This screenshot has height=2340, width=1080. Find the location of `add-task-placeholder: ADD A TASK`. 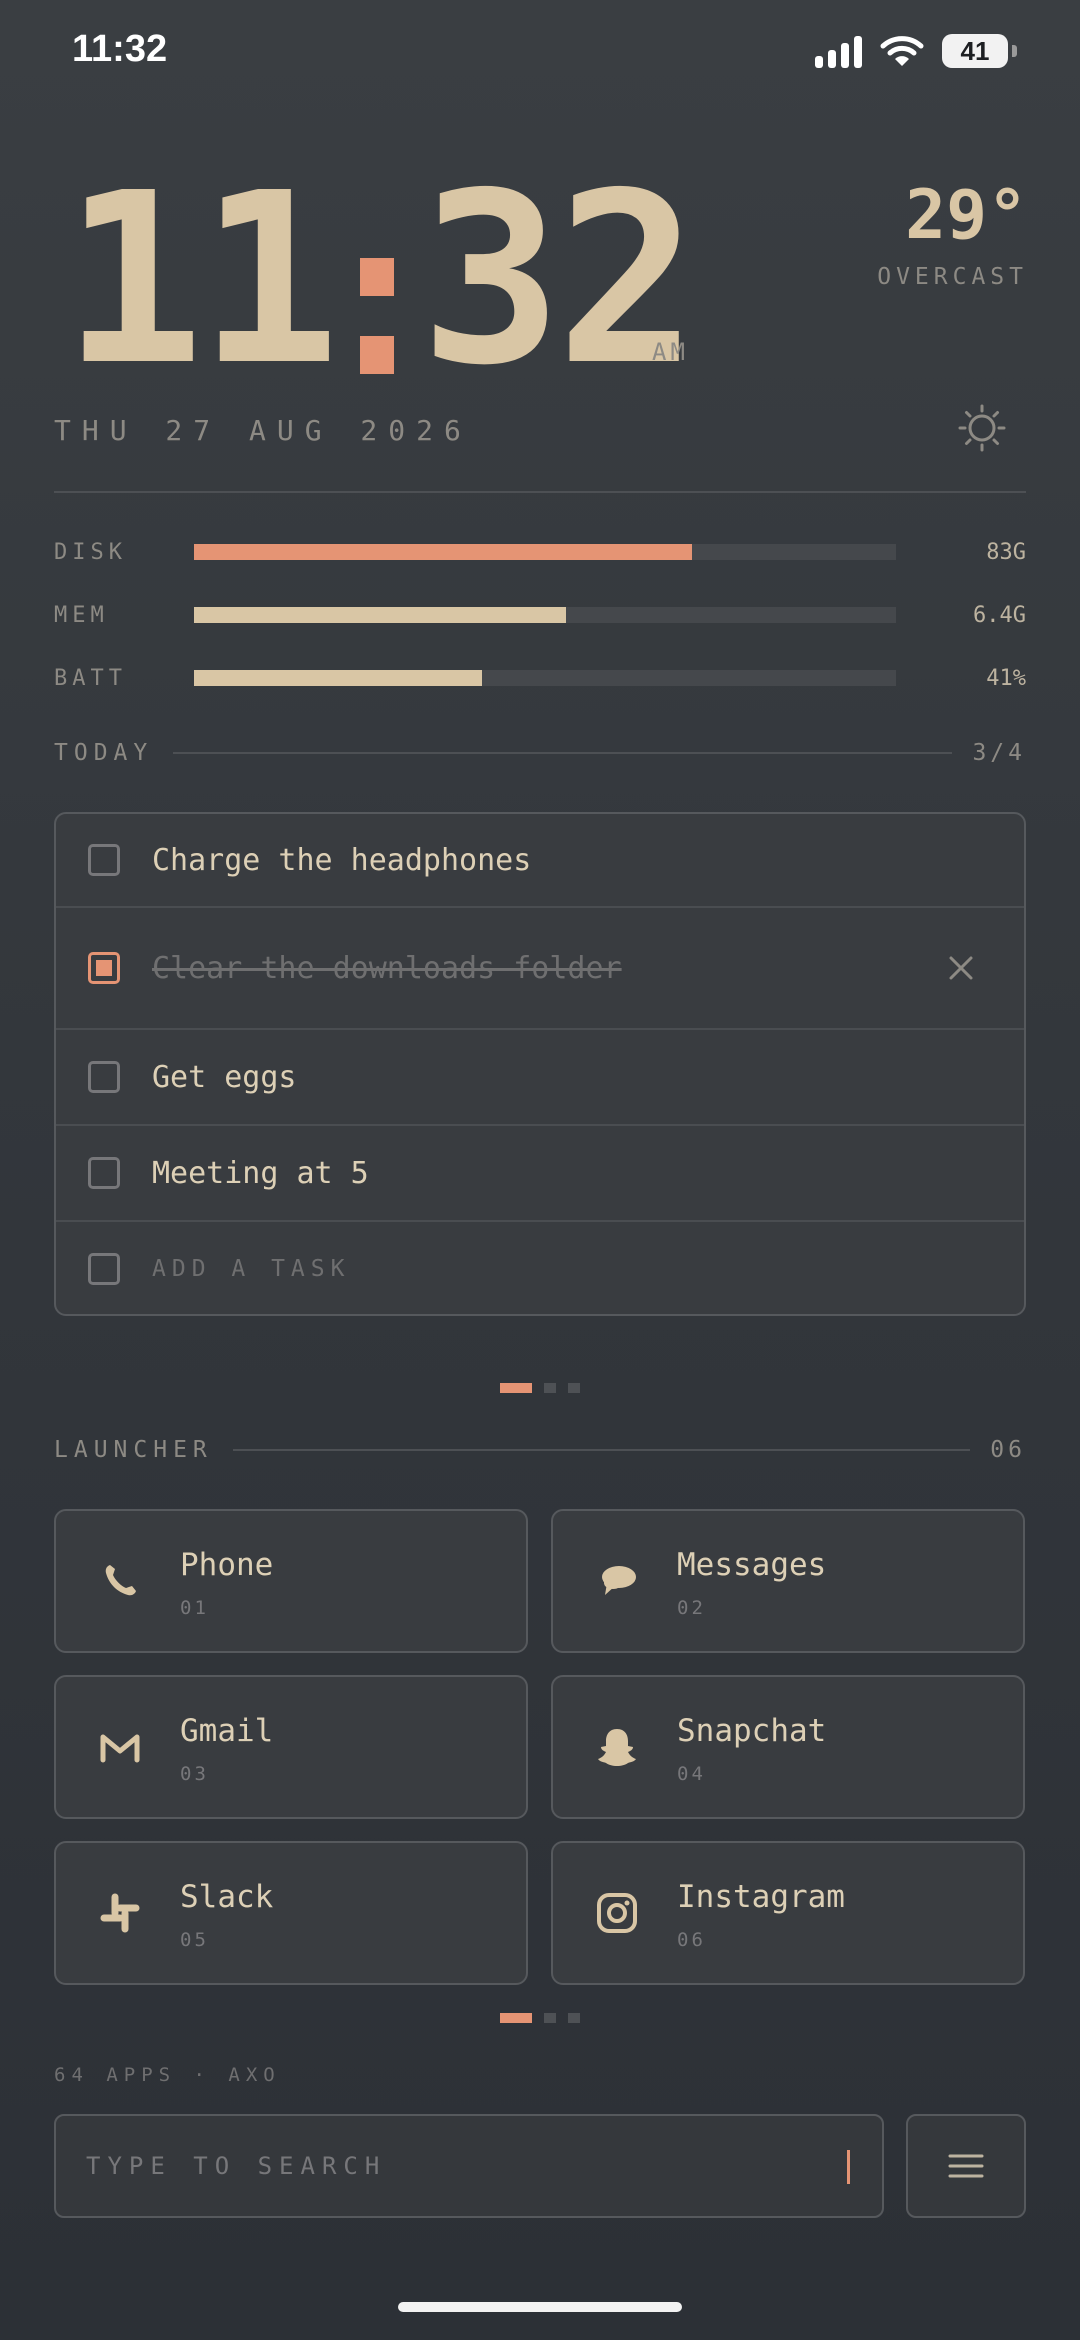

add-task-placeholder: ADD A TASK is located at coordinates (251, 1269).